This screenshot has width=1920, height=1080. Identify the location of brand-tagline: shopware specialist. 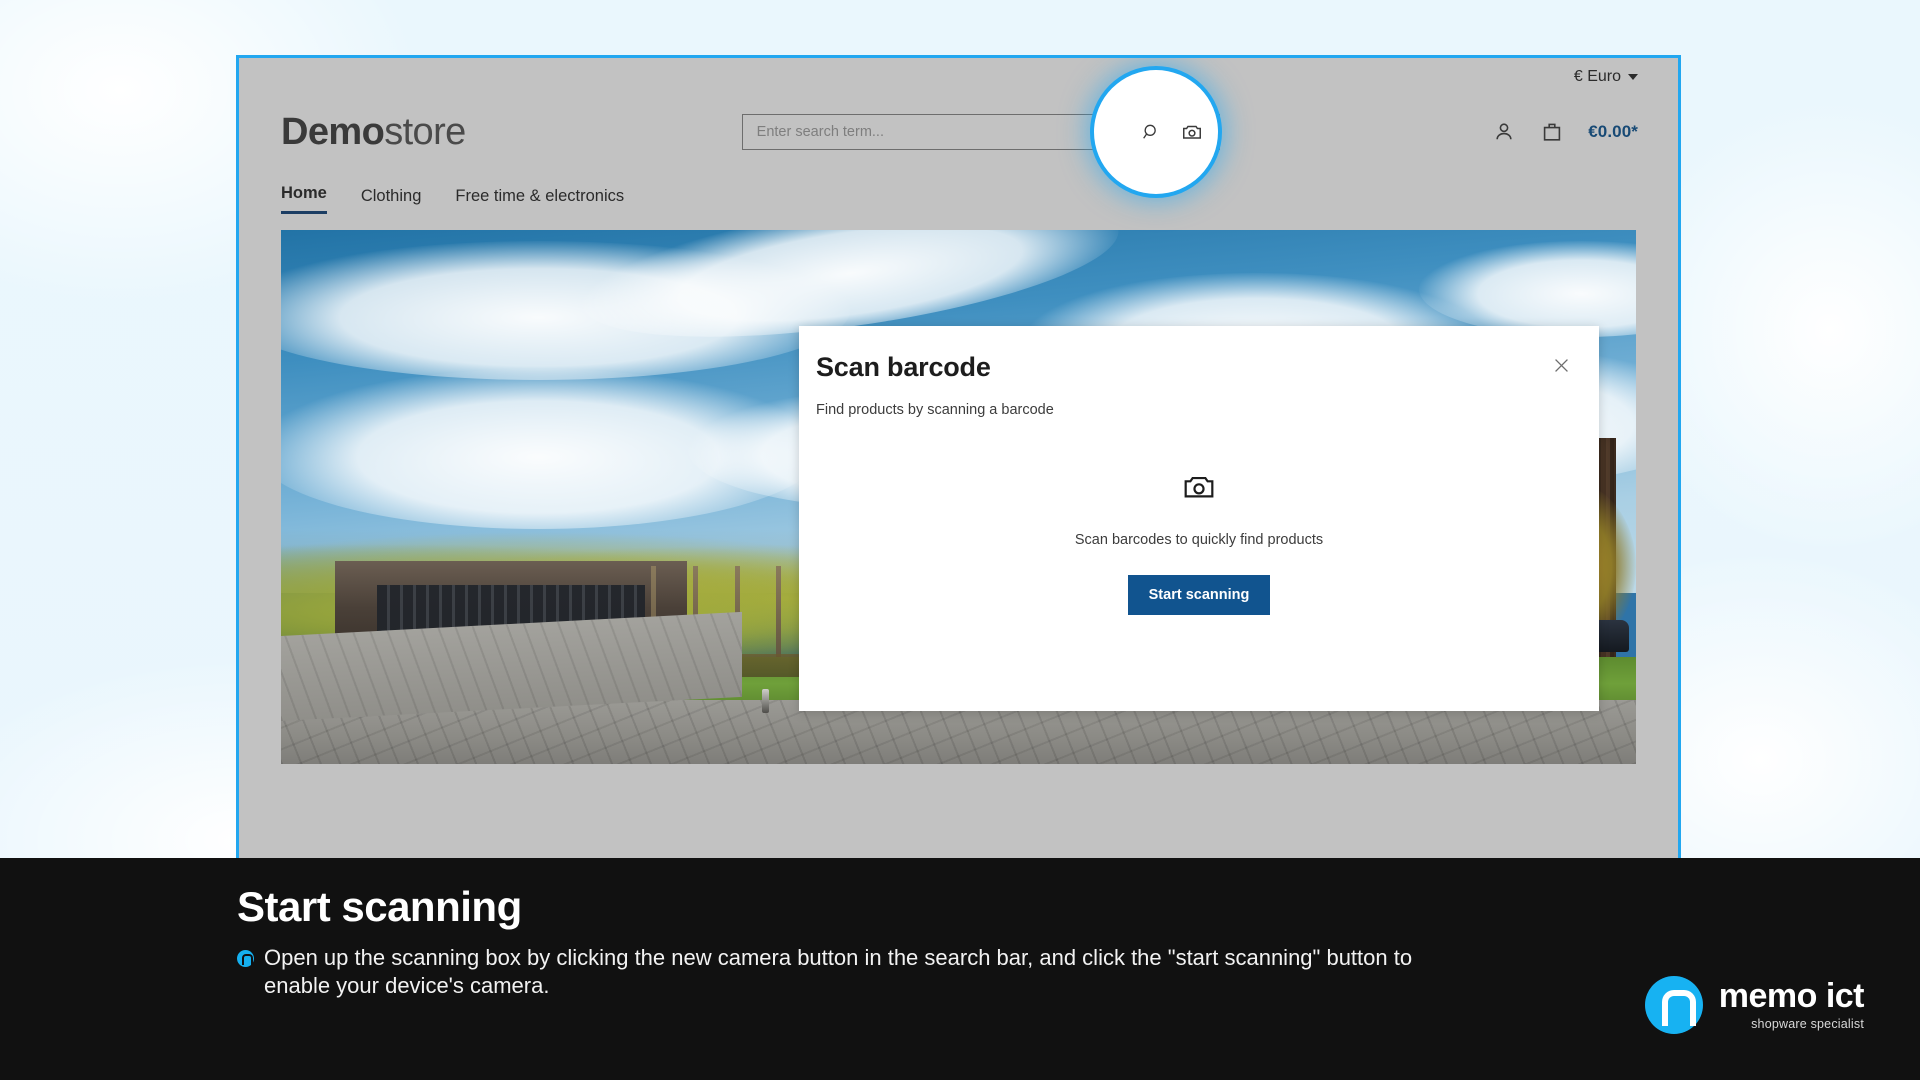
(1807, 1024).